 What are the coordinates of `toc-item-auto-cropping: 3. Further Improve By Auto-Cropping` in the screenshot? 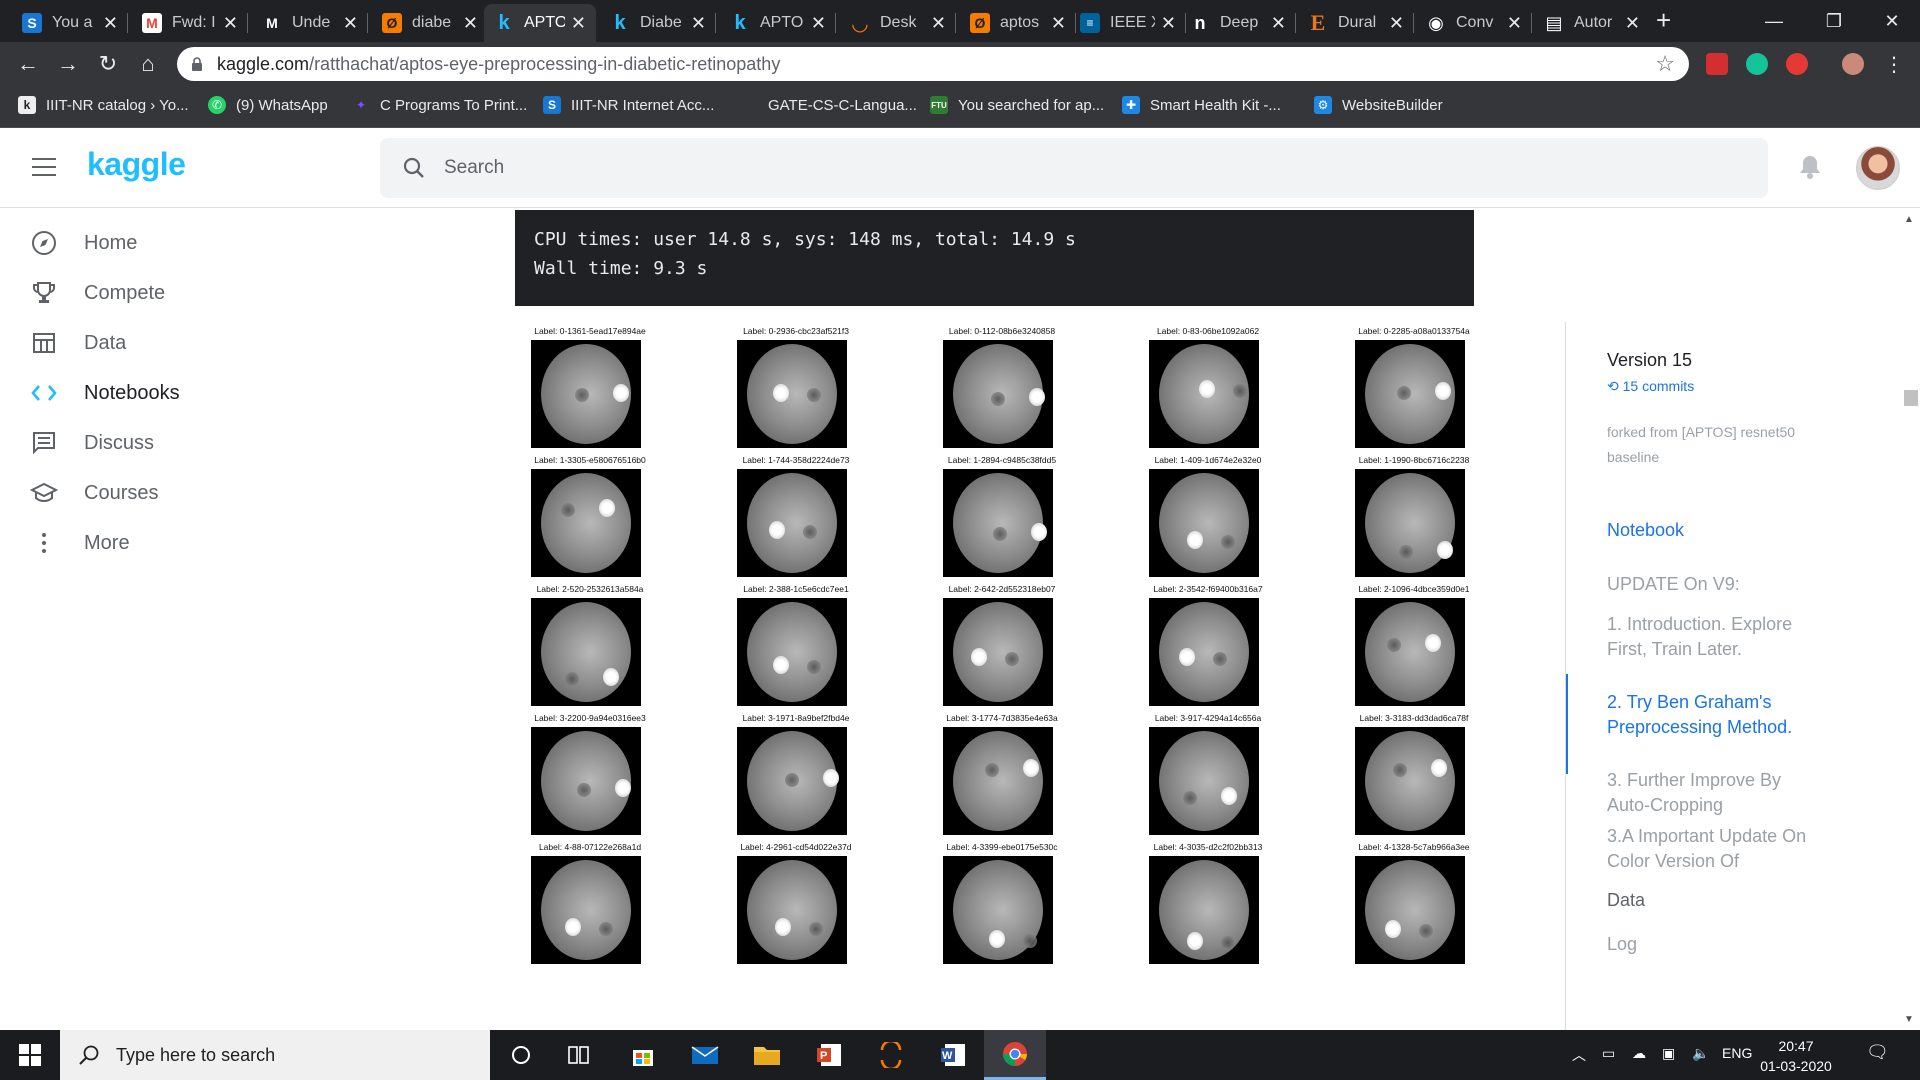 It's located at (1712, 793).